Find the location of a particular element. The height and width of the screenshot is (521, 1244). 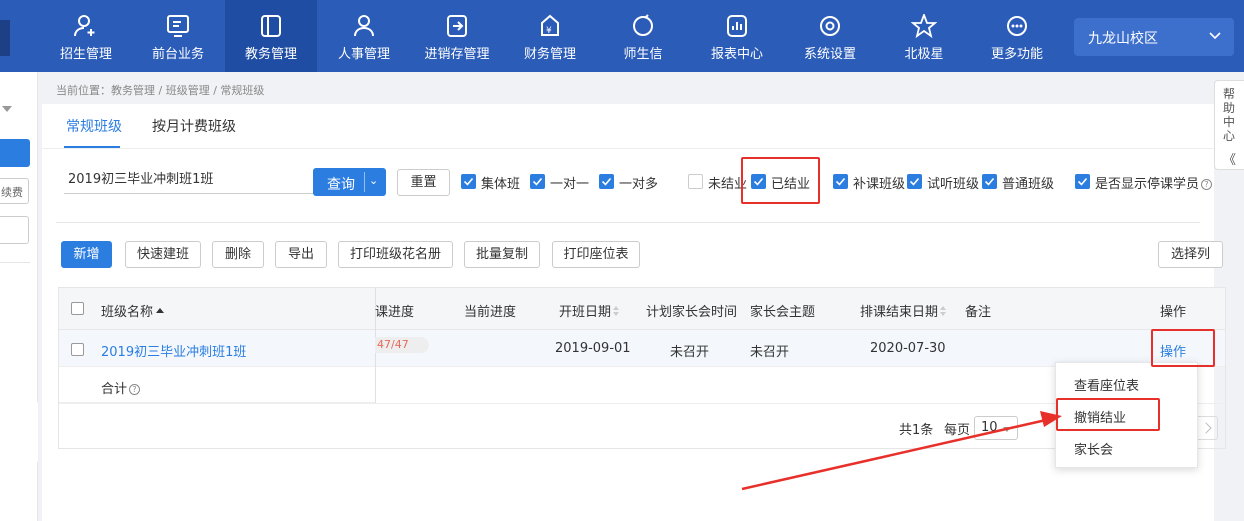

nav-label: 前台业务 is located at coordinates (177, 54).